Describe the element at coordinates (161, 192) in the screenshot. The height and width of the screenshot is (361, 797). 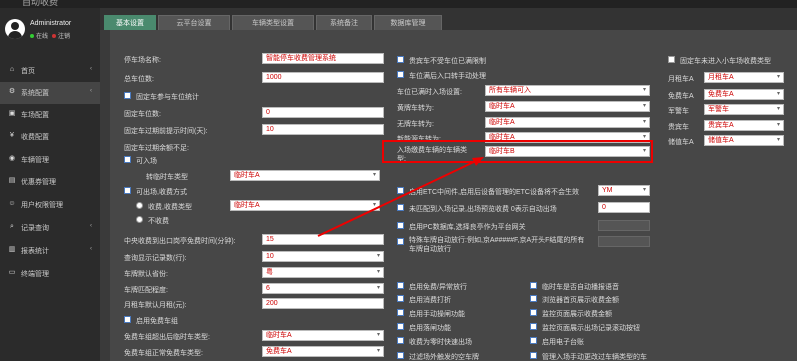
I see `allow-out-label: 可出场,收费方式` at that location.